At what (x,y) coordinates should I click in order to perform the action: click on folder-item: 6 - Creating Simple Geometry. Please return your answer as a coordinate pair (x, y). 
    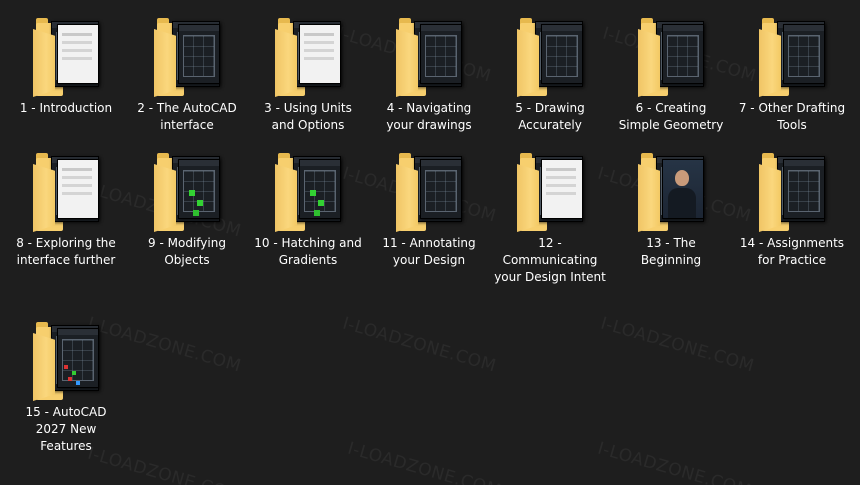
    Looking at the image, I should click on (671, 75).